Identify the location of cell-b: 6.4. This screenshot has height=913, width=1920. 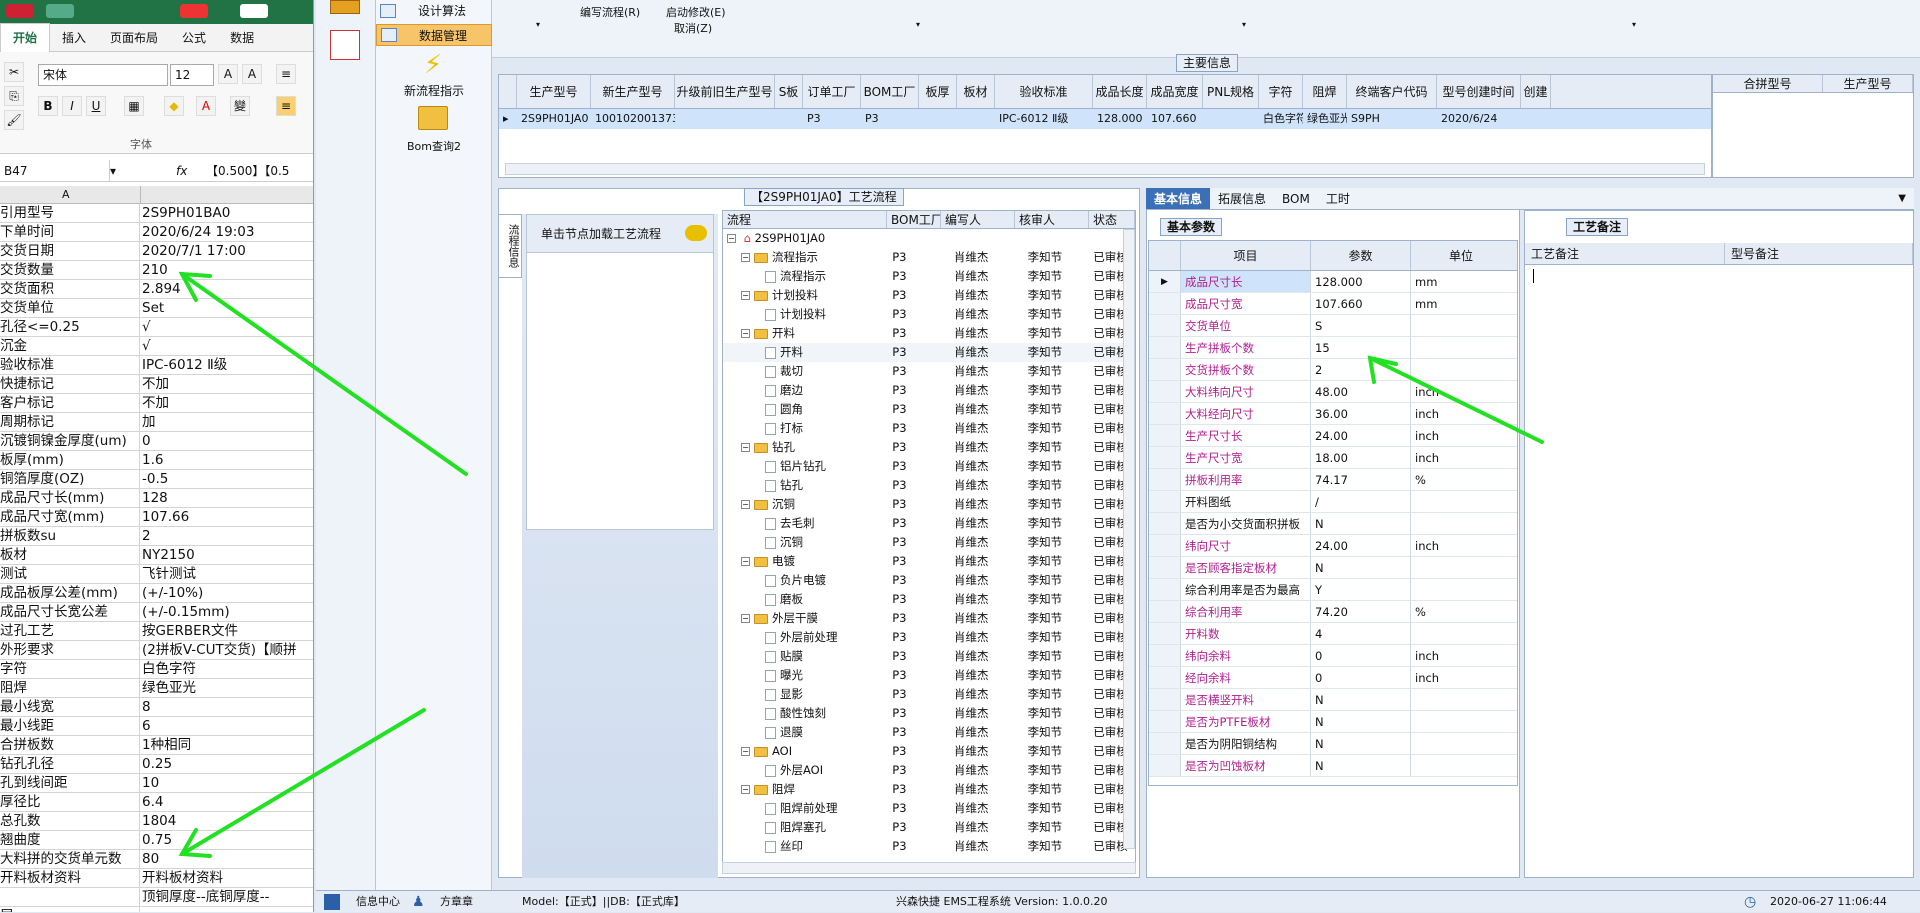
(226, 802).